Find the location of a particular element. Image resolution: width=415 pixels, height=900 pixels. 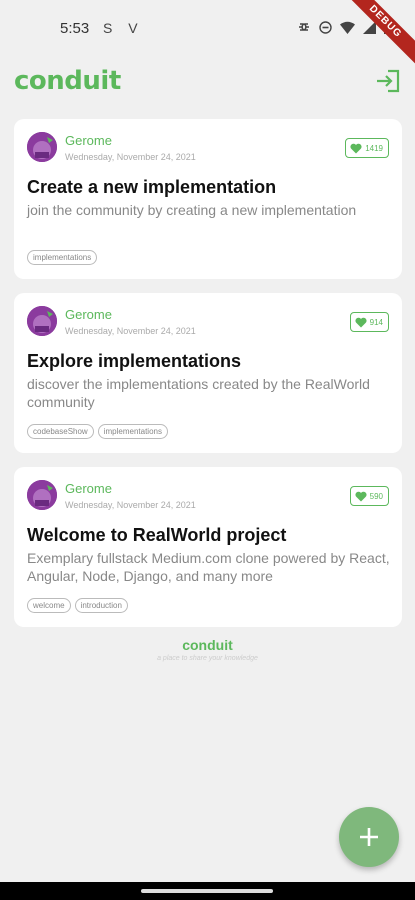

system-nav-bar is located at coordinates (207, 891).